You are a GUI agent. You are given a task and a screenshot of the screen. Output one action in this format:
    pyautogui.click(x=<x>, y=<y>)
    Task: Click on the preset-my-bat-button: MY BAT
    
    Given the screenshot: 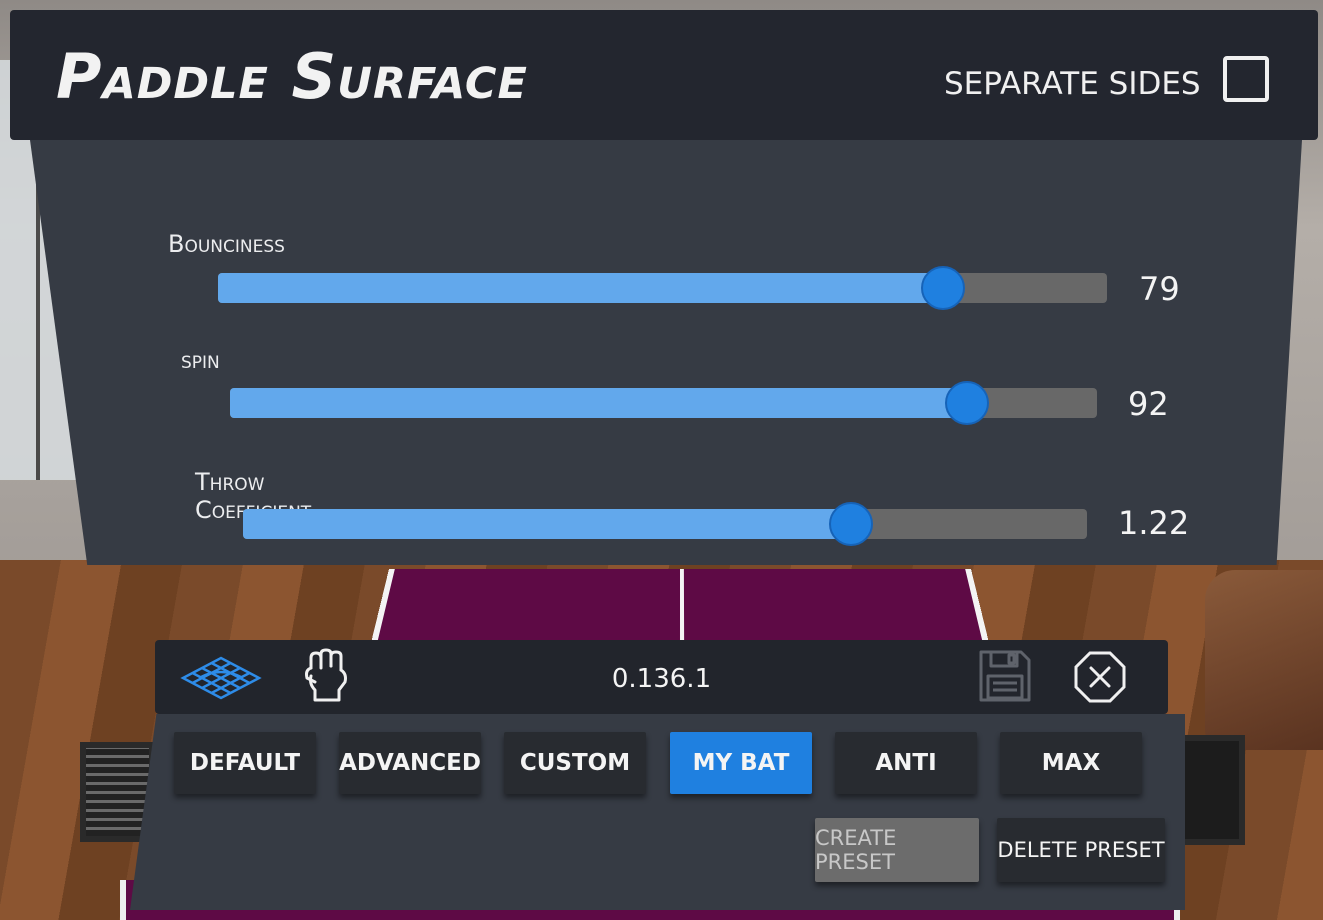 What is the action you would take?
    pyautogui.click(x=741, y=763)
    